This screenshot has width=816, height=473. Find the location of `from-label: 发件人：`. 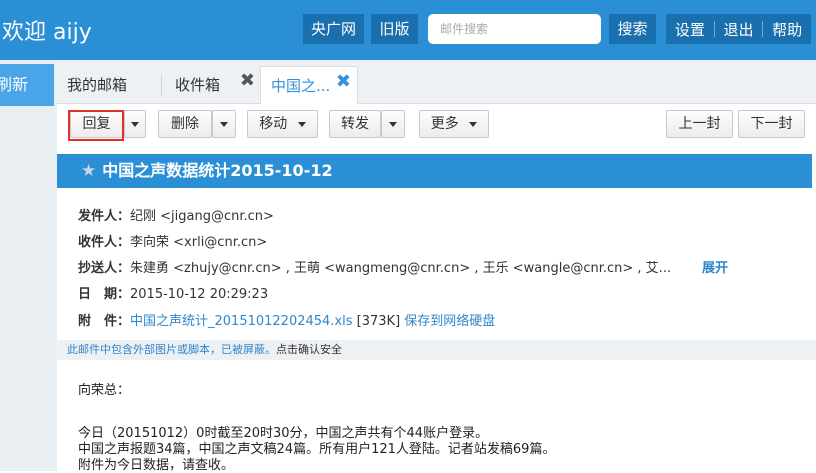

from-label: 发件人： is located at coordinates (104, 216).